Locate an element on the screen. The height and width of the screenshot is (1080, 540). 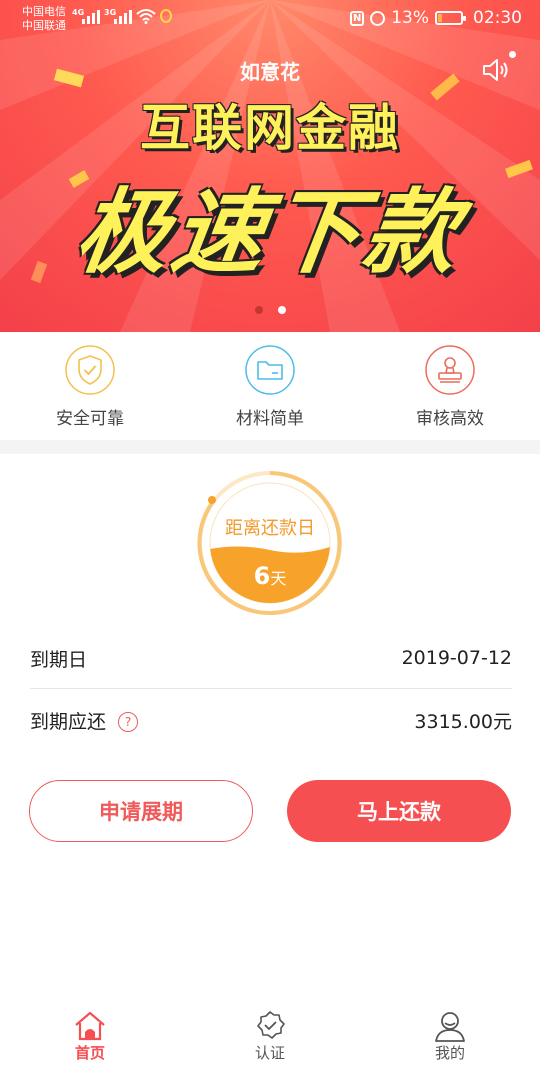
countdown-days: 6 is located at coordinates (262, 576).